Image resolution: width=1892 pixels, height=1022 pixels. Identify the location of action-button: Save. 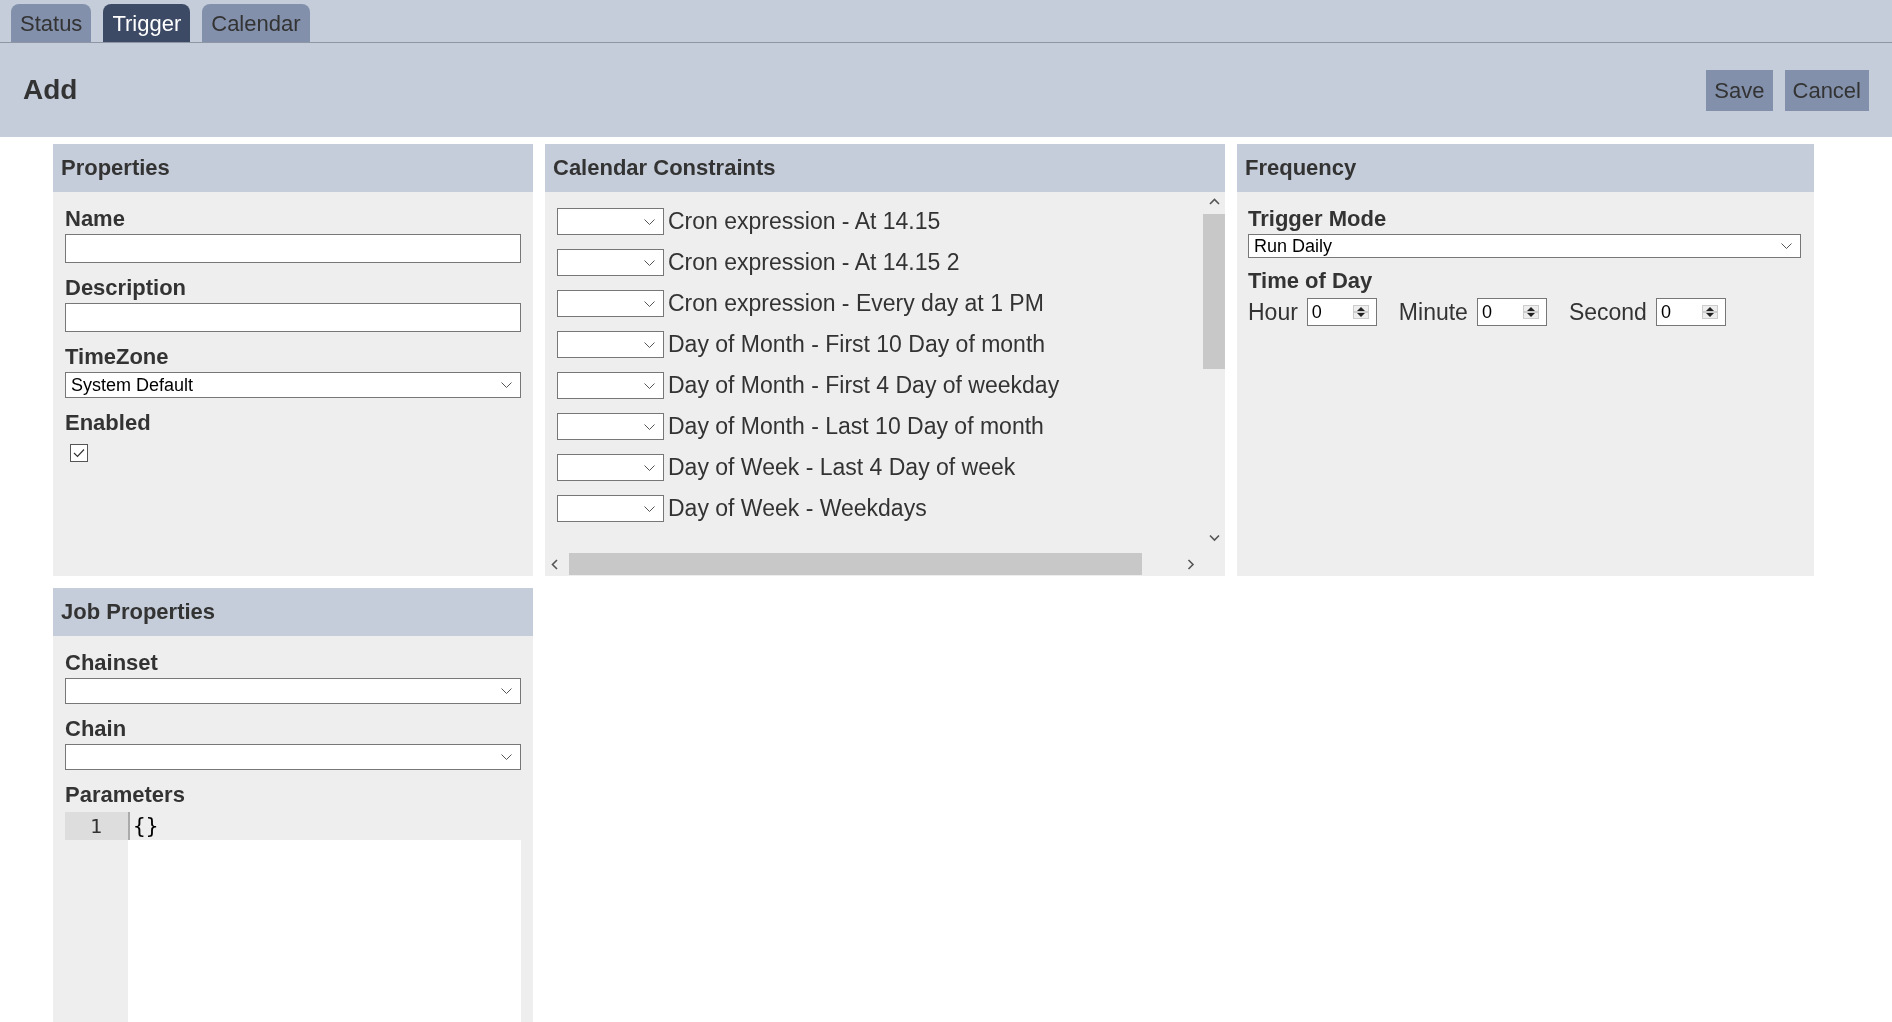
(1739, 90).